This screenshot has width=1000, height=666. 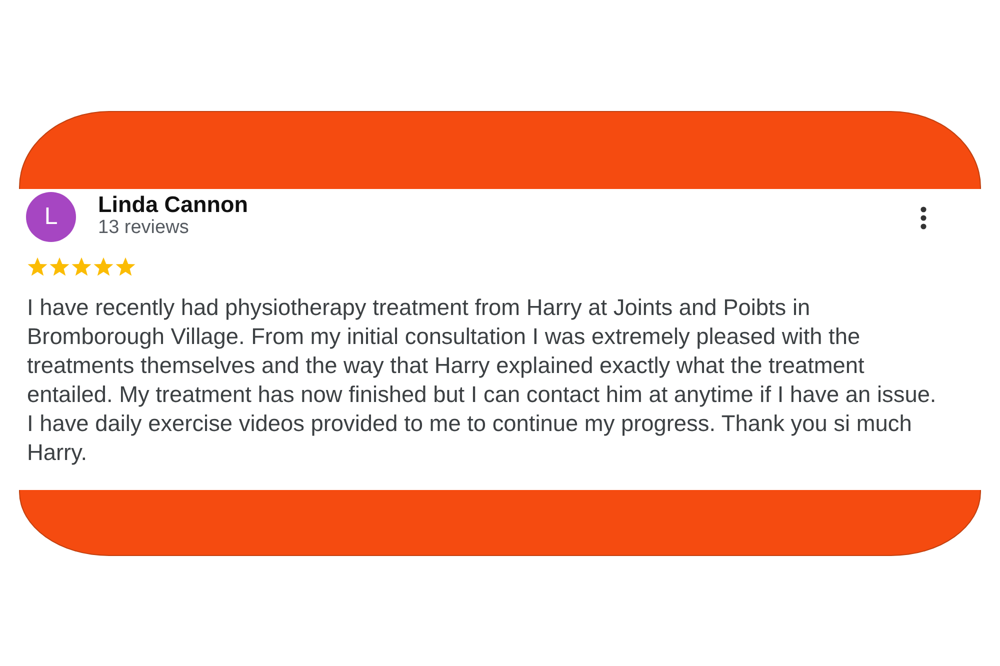 What do you see at coordinates (923, 218) in the screenshot?
I see `more-options-icon` at bounding box center [923, 218].